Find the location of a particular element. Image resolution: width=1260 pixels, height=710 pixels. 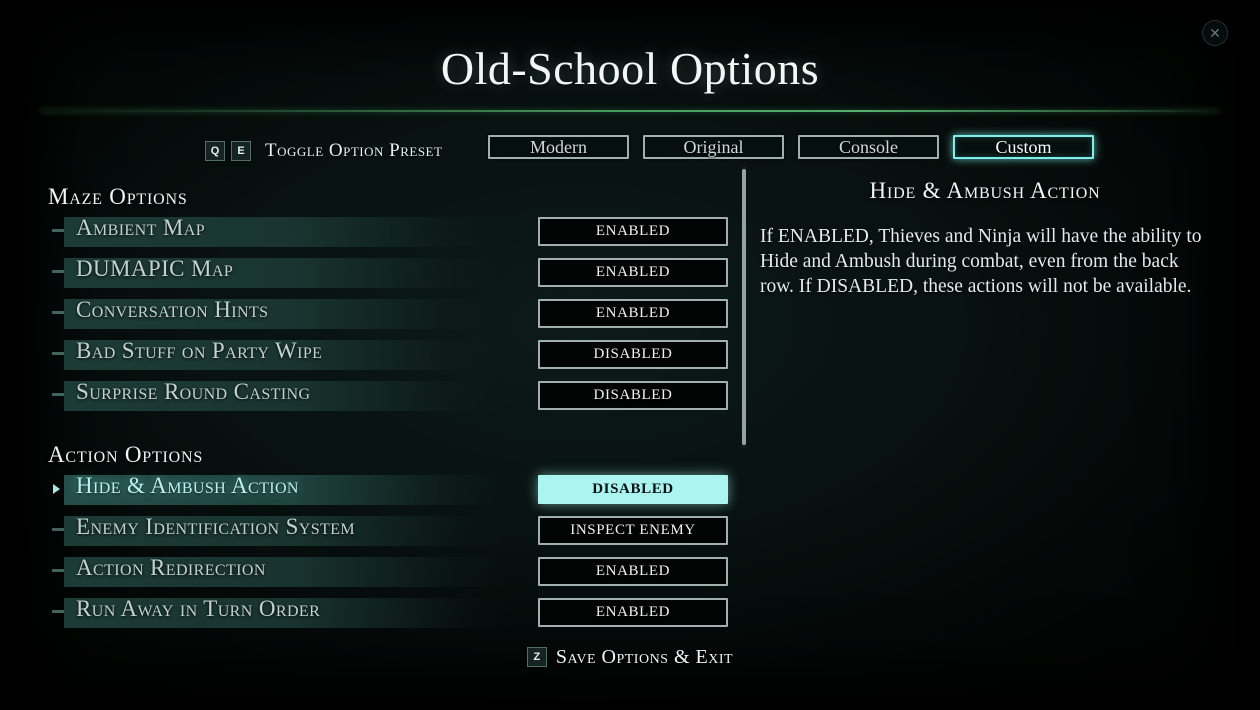

key-badge-z: Z is located at coordinates (536, 657).